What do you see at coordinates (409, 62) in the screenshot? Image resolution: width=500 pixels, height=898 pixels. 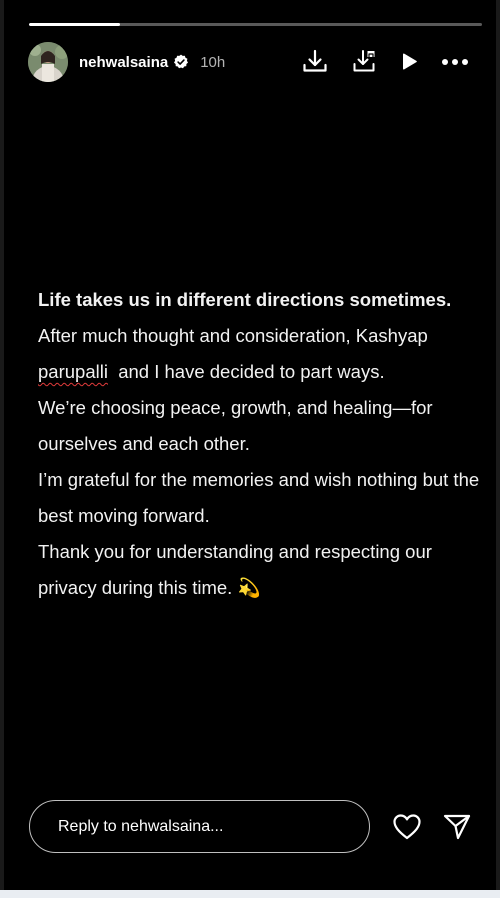 I see `play-icon` at bounding box center [409, 62].